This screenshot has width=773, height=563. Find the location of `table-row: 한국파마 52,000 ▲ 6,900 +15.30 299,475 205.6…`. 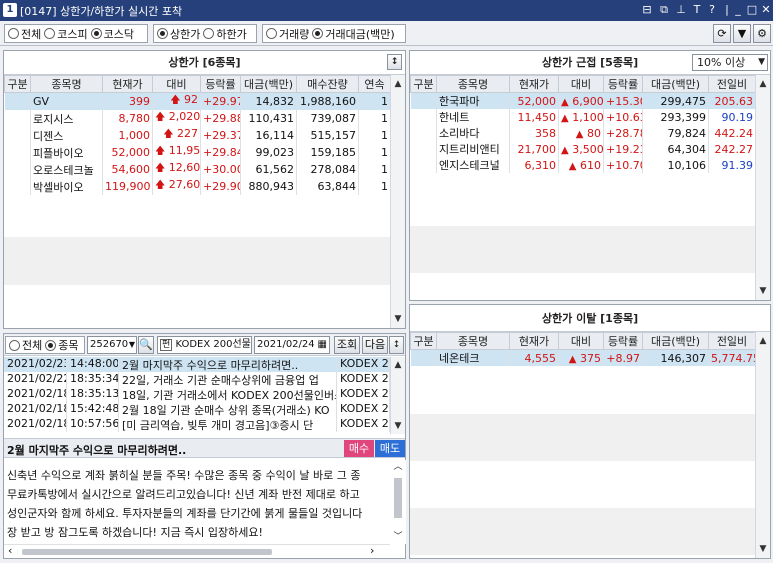

table-row: 한국파마 52,000 ▲ 6,900 +15.30 299,475 205.6… is located at coordinates (583, 100).